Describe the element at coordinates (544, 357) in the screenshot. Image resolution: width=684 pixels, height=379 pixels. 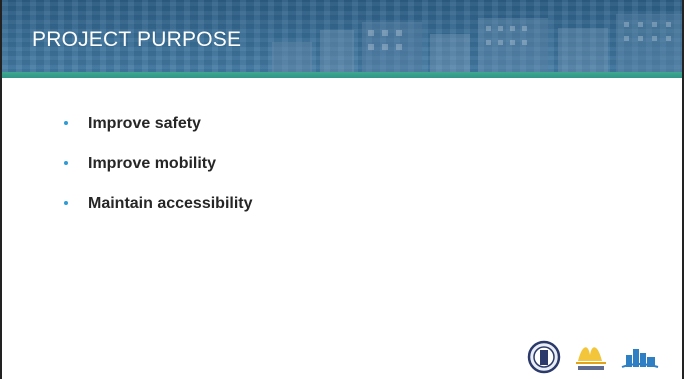
I see `indot-seal-logo` at that location.